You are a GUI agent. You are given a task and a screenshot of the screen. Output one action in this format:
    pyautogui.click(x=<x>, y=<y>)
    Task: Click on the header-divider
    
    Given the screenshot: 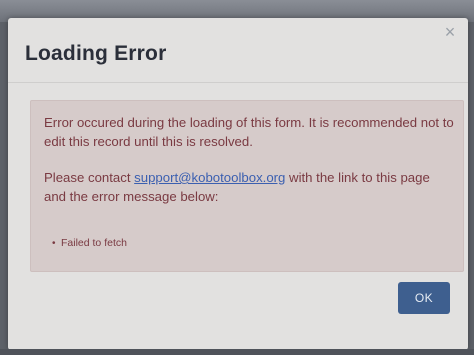 What is the action you would take?
    pyautogui.click(x=238, y=82)
    